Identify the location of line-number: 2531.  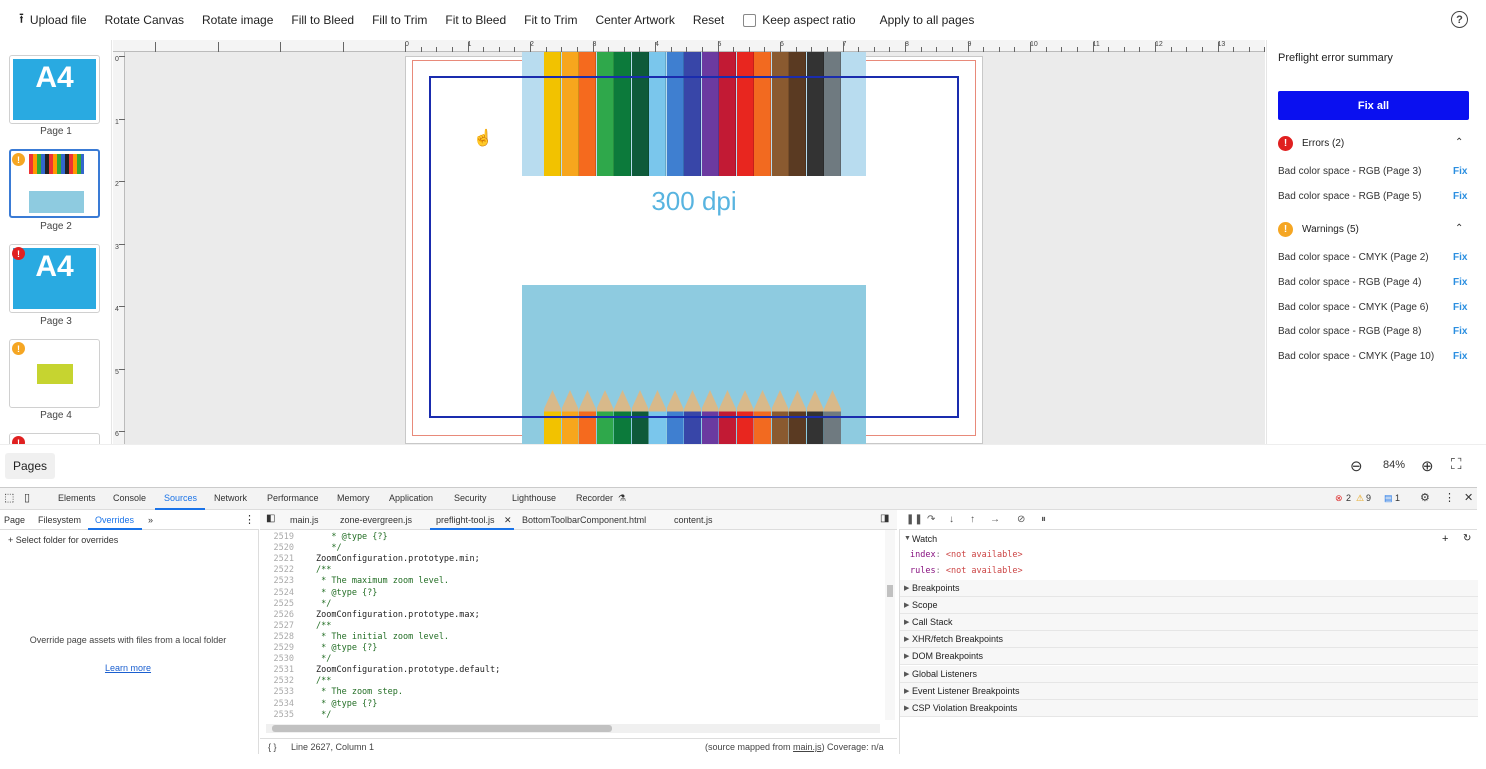
(277, 670).